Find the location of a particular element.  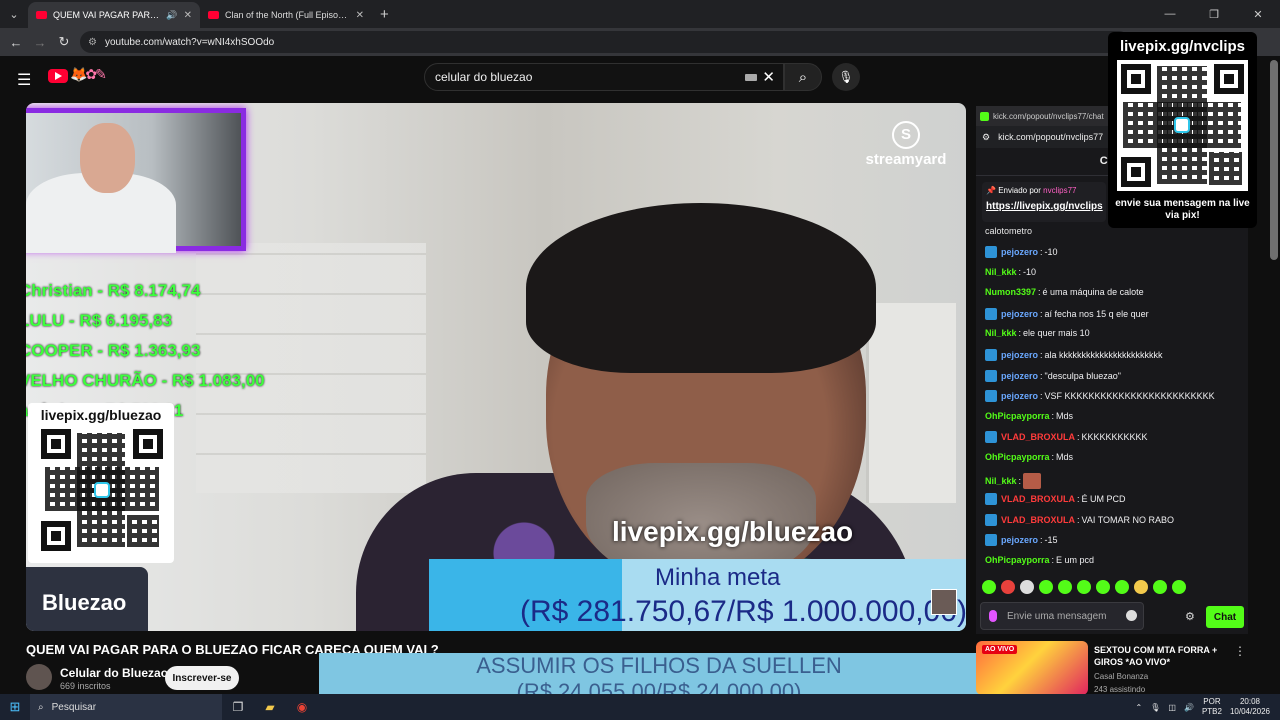

subscribe-button: Inscrever-se is located at coordinates (202, 678).